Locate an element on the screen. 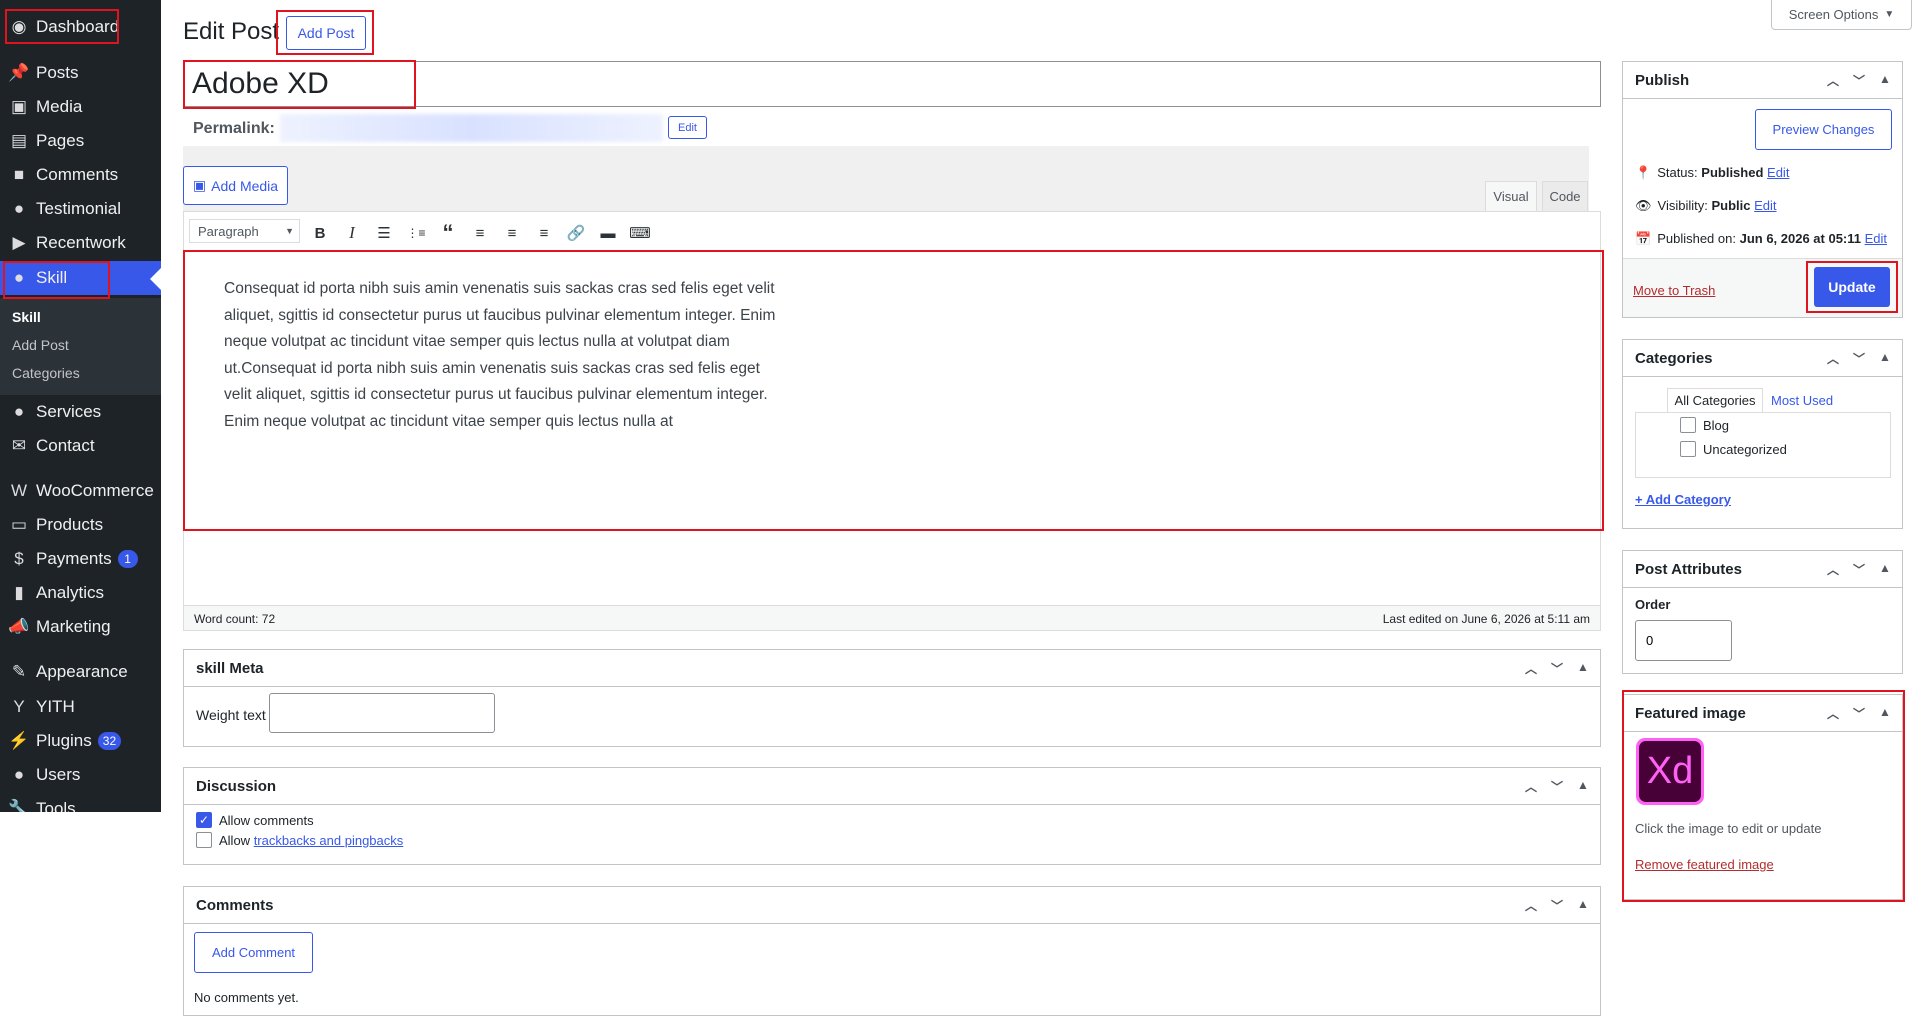 Image resolution: width=1917 pixels, height=1024 pixels. add-category-link: + Add Category is located at coordinates (1683, 499).